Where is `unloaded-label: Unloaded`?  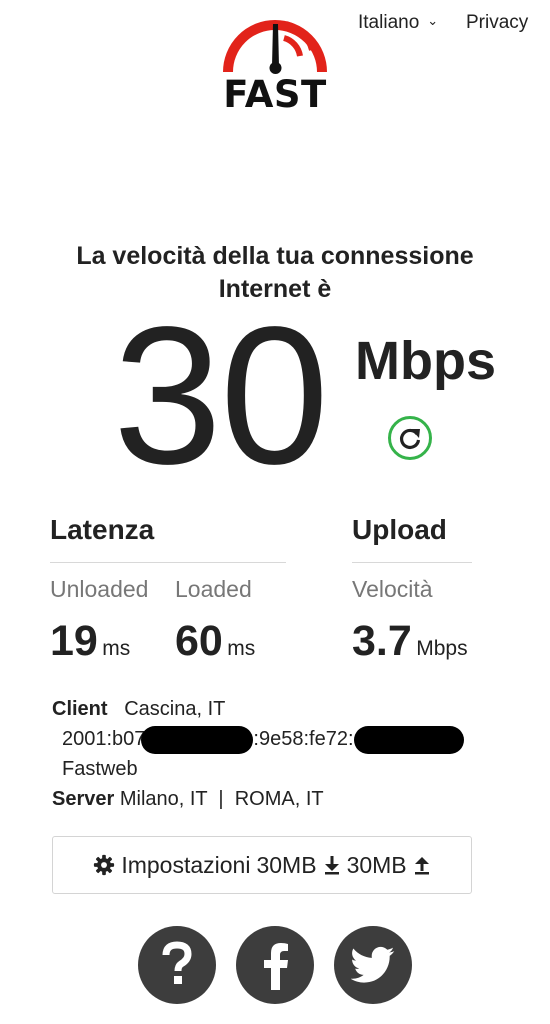
unloaded-label: Unloaded is located at coordinates (99, 589).